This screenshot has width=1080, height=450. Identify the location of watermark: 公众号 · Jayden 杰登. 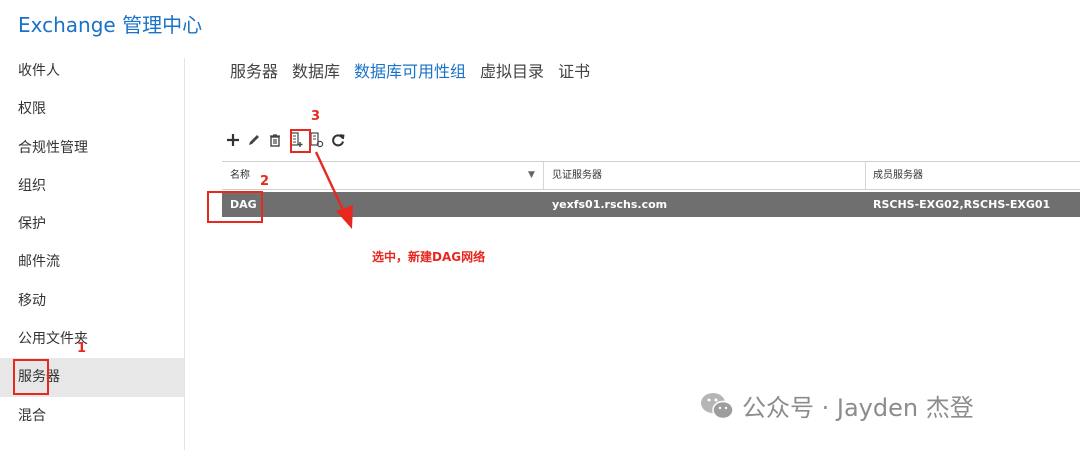
(837, 405).